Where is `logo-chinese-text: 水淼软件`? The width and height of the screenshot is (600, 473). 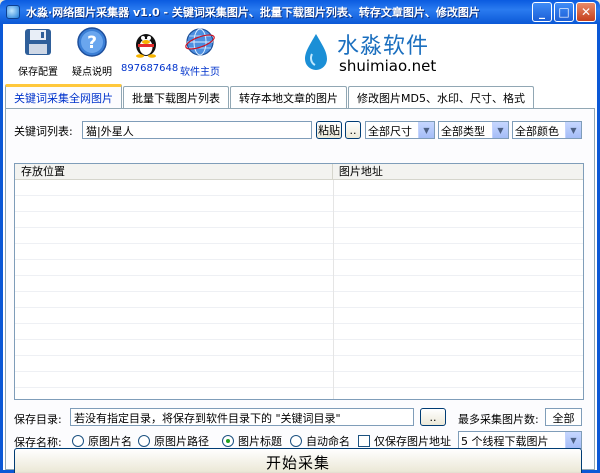 logo-chinese-text: 水淼软件 is located at coordinates (383, 46).